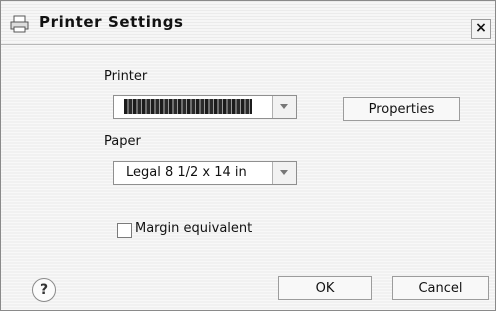 The height and width of the screenshot is (311, 496). What do you see at coordinates (481, 29) in the screenshot?
I see `close-button: ×` at bounding box center [481, 29].